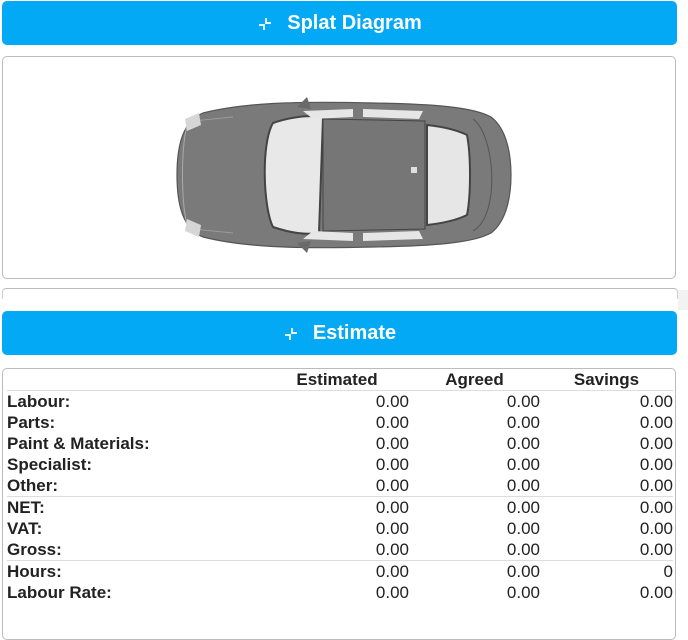  What do you see at coordinates (340, 422) in the screenshot?
I see `estimate-row-parts: Parts: 0.00 0.00 0.00` at bounding box center [340, 422].